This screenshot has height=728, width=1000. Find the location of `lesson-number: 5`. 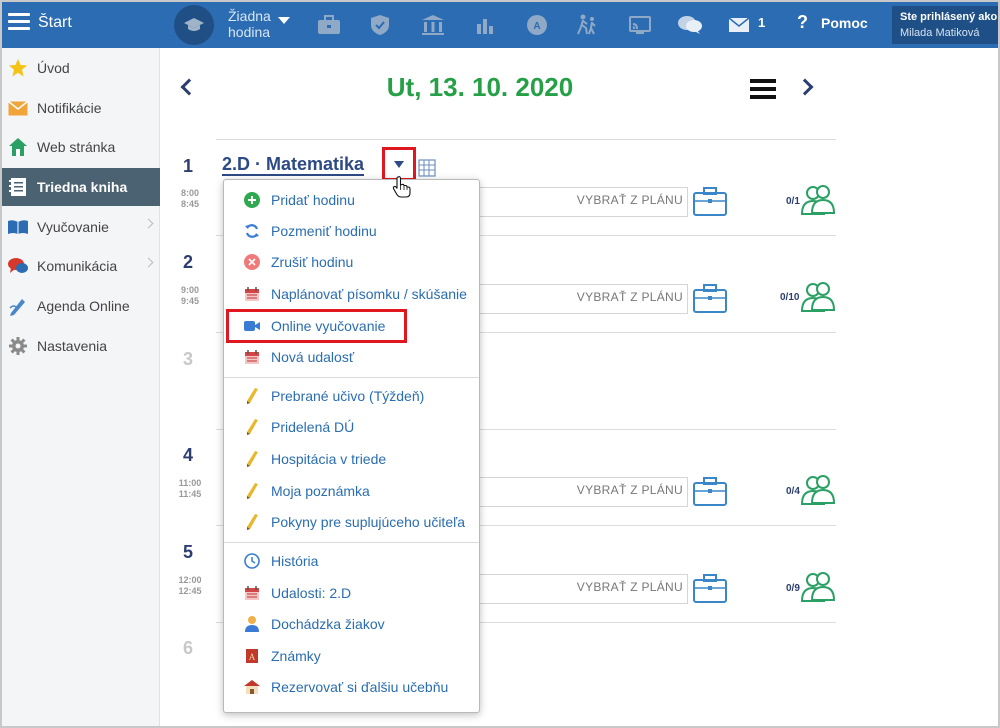

lesson-number: 5 is located at coordinates (188, 552).